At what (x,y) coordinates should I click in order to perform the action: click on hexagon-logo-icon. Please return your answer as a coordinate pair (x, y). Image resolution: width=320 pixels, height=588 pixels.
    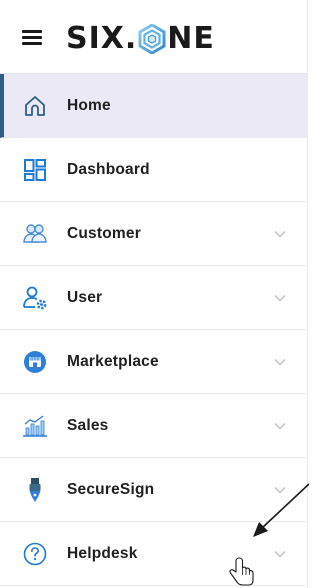
    Looking at the image, I should click on (152, 39).